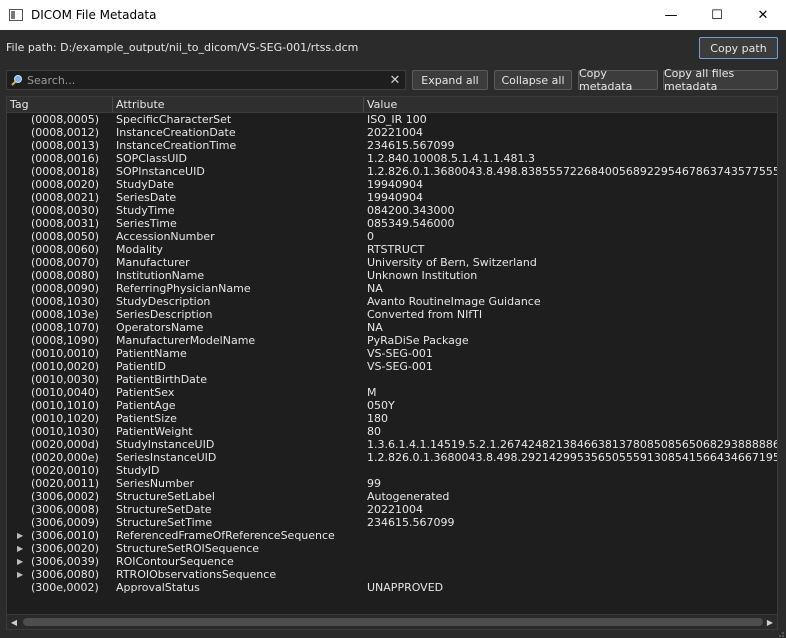 The height and width of the screenshot is (638, 786). Describe the element at coordinates (392, 327) in the screenshot. I see `tree-row: (0008,1070) OperatorsName NA` at that location.